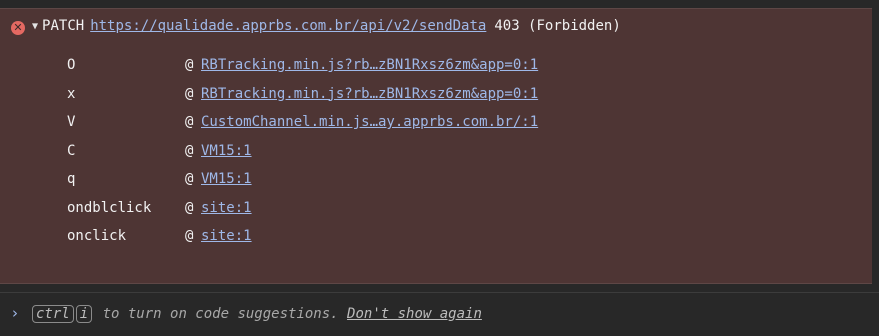 The width and height of the screenshot is (879, 336). Describe the element at coordinates (302, 212) in the screenshot. I see `stack-frame: ondblclick @ site:1` at that location.